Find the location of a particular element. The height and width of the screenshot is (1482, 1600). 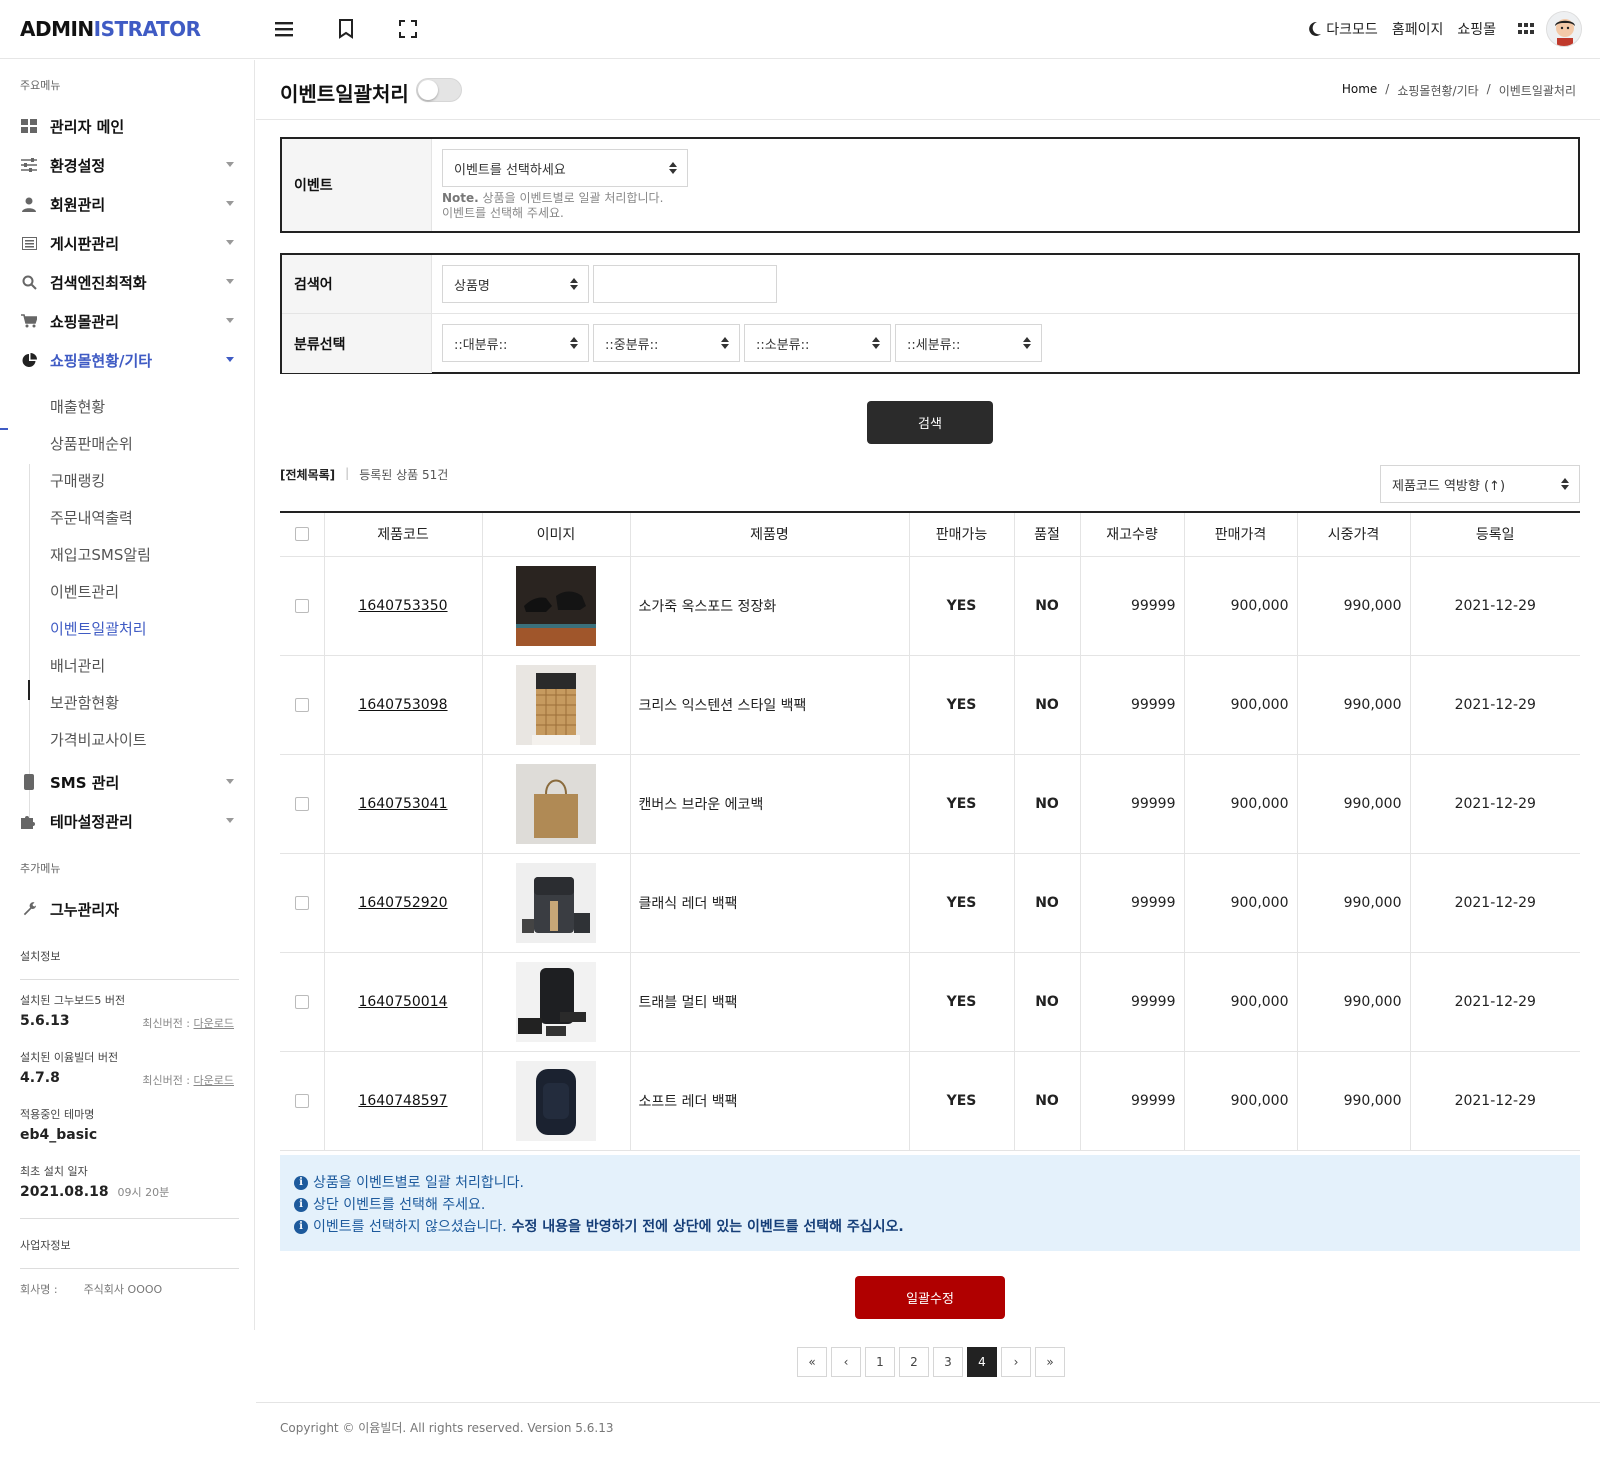

category-large-select: ::대분류:: is located at coordinates (515, 343).